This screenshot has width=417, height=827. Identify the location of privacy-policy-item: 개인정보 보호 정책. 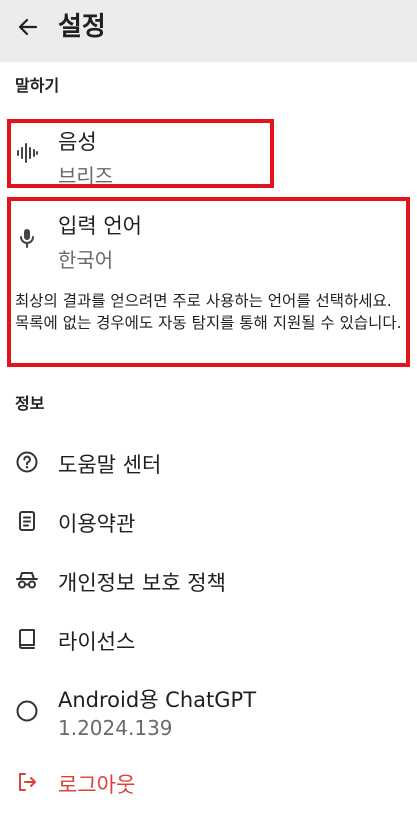
(208, 580).